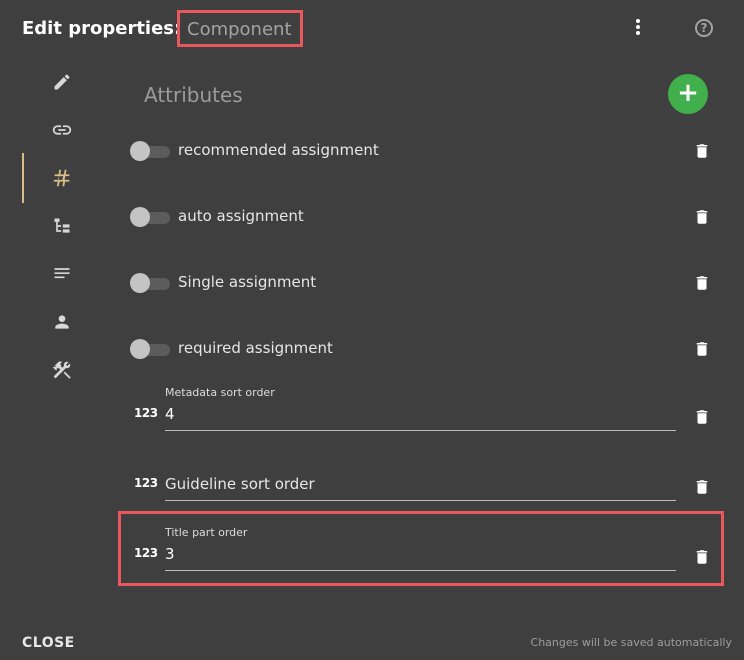 The image size is (744, 660). What do you see at coordinates (241, 216) in the screenshot?
I see `toggle-label: auto assignment` at bounding box center [241, 216].